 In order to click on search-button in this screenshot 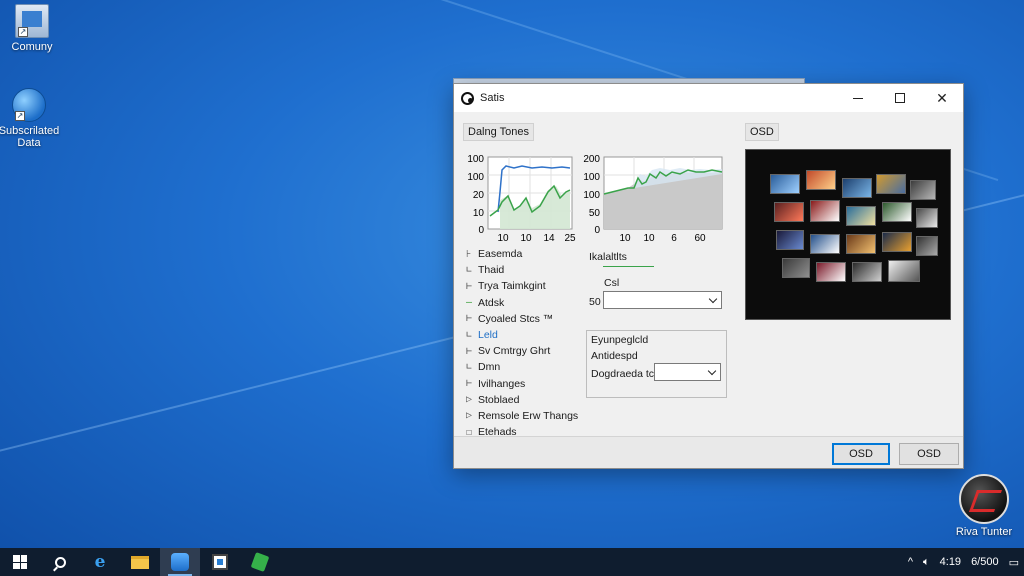, I will do `click(60, 562)`.